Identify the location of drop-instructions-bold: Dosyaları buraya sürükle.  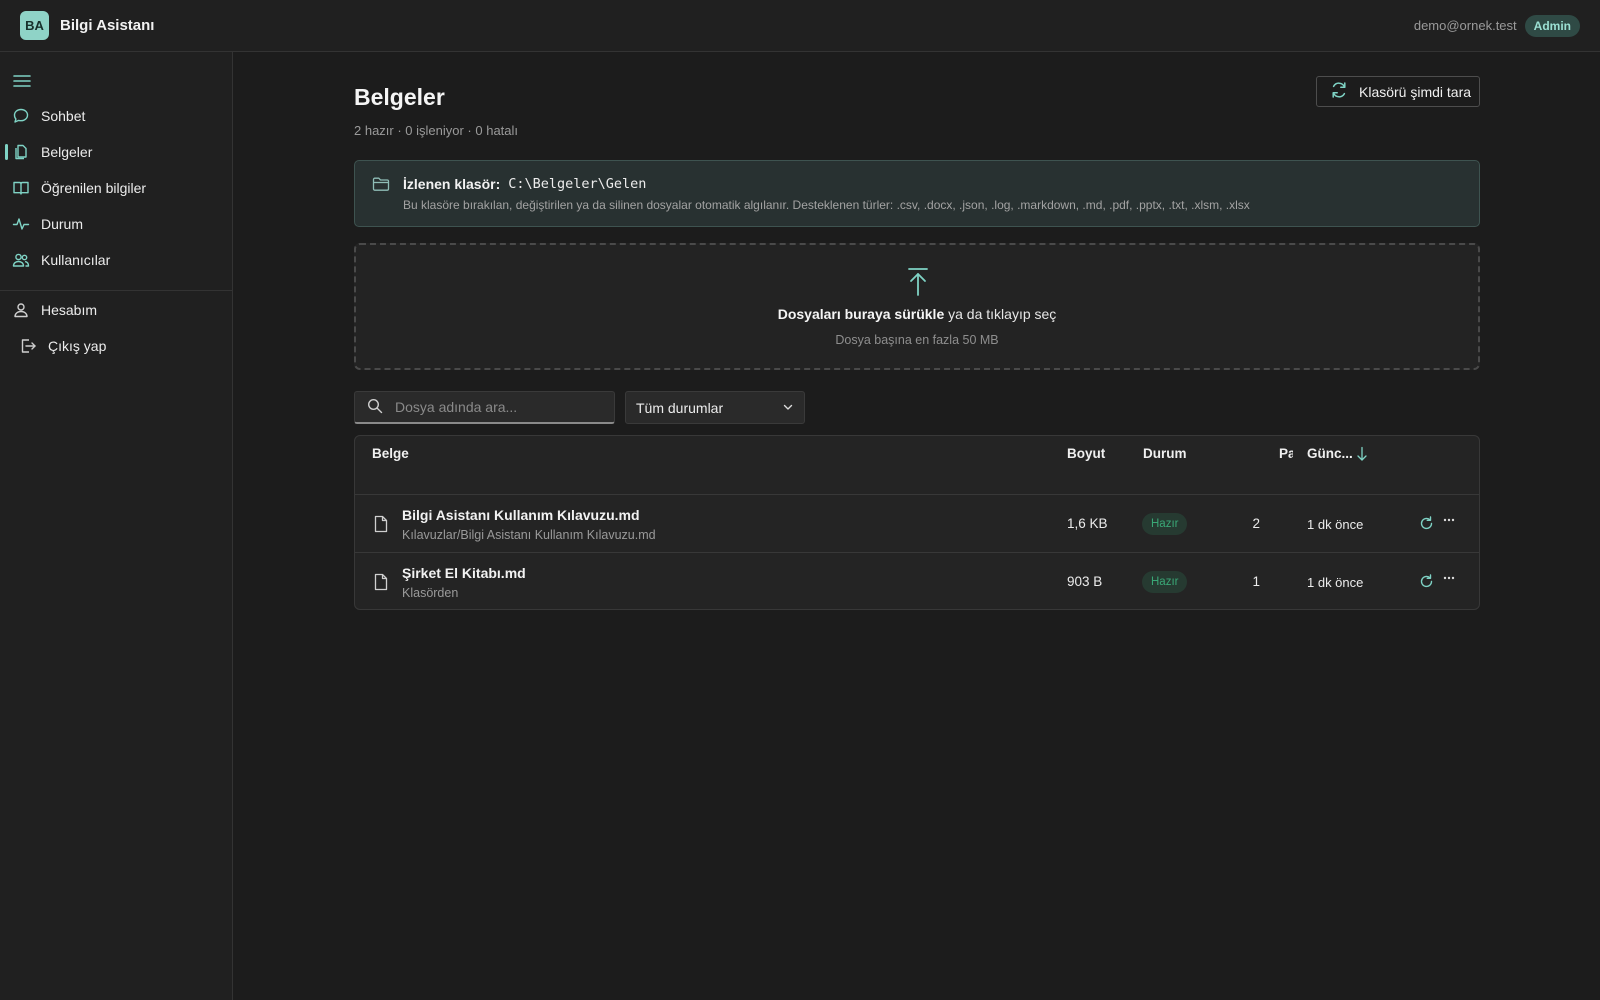
(861, 314).